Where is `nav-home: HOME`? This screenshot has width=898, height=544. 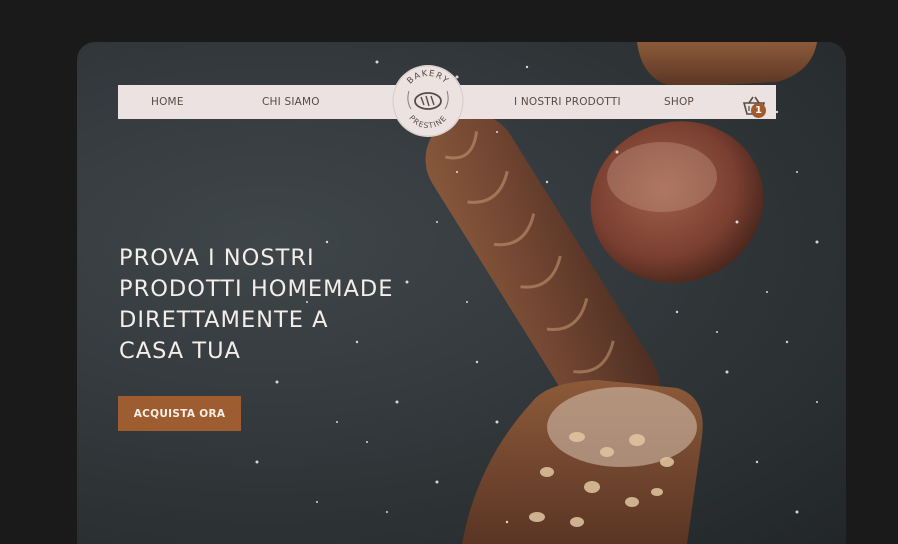
nav-home: HOME is located at coordinates (167, 102).